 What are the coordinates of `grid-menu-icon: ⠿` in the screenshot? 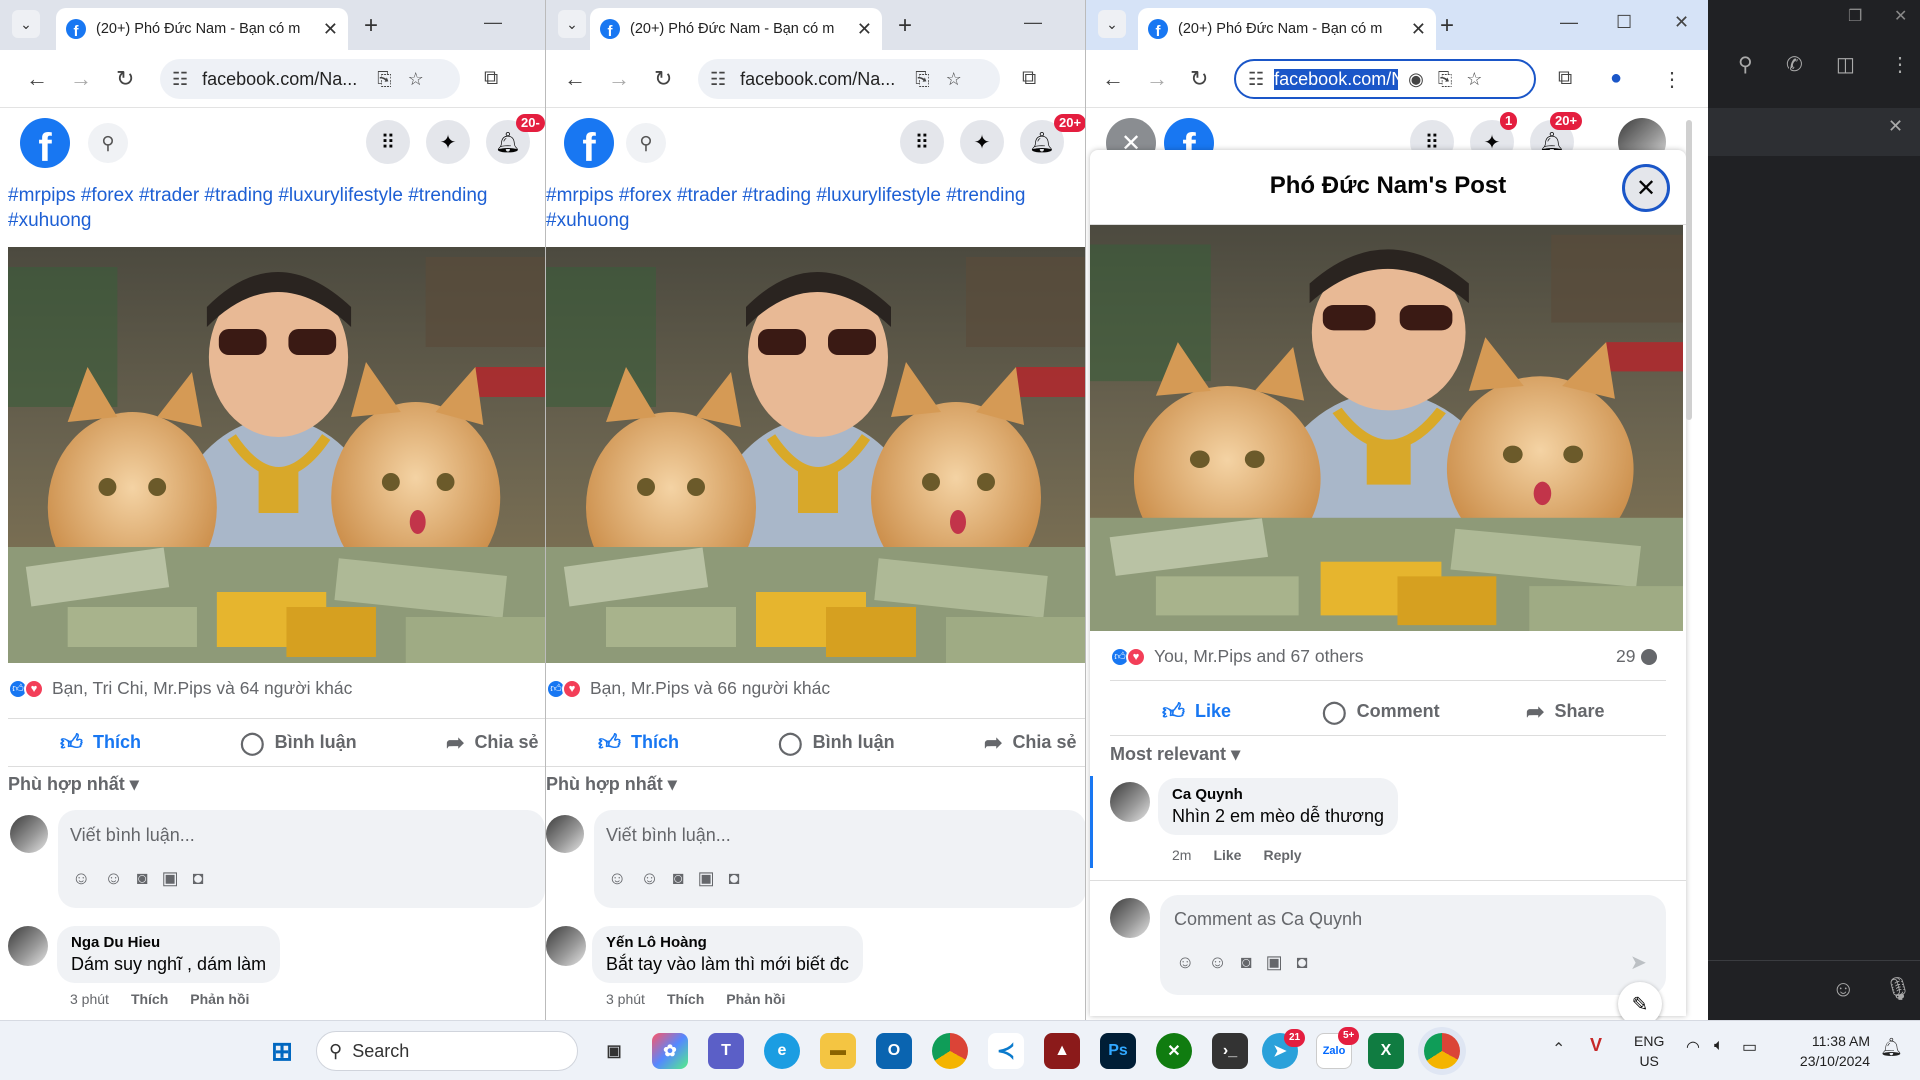 It's located at (922, 142).